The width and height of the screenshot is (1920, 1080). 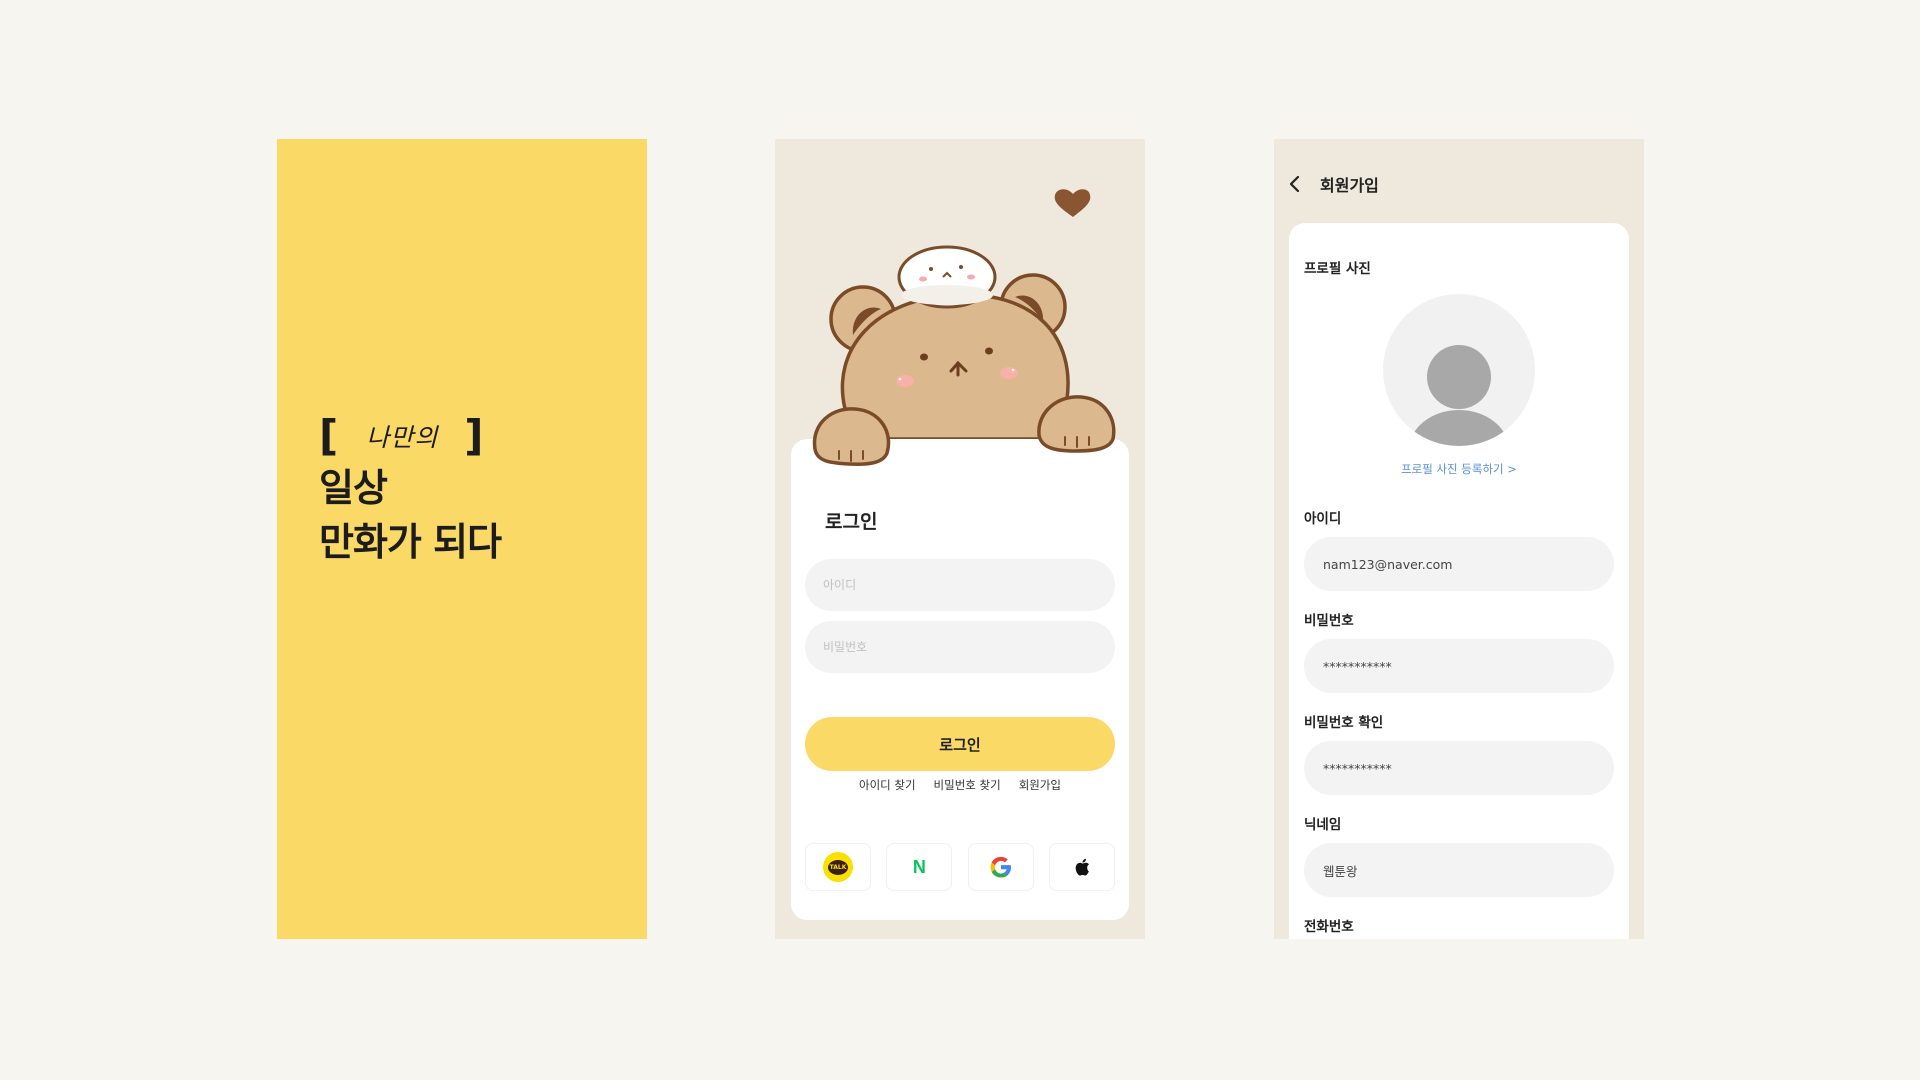 I want to click on avatar-head-icon, so click(x=1459, y=377).